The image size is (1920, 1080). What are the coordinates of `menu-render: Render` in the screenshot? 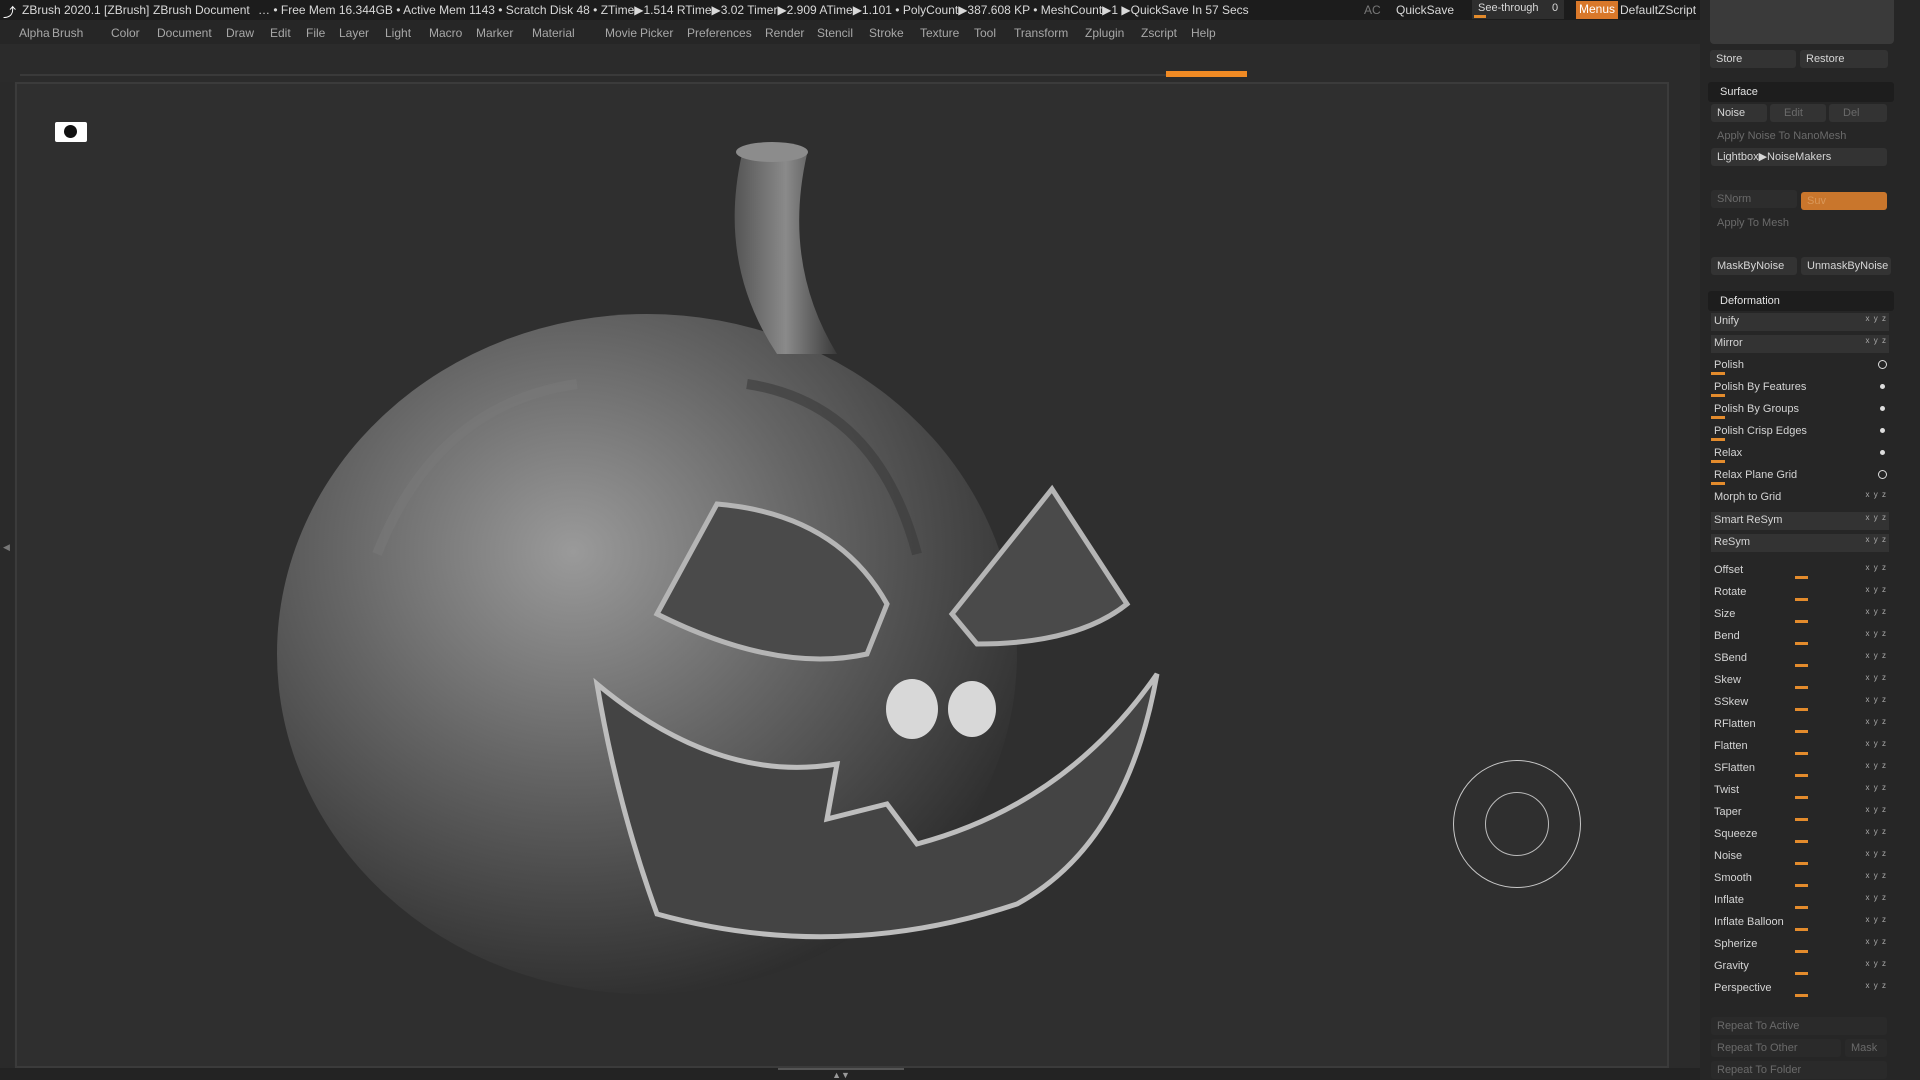 It's located at (784, 33).